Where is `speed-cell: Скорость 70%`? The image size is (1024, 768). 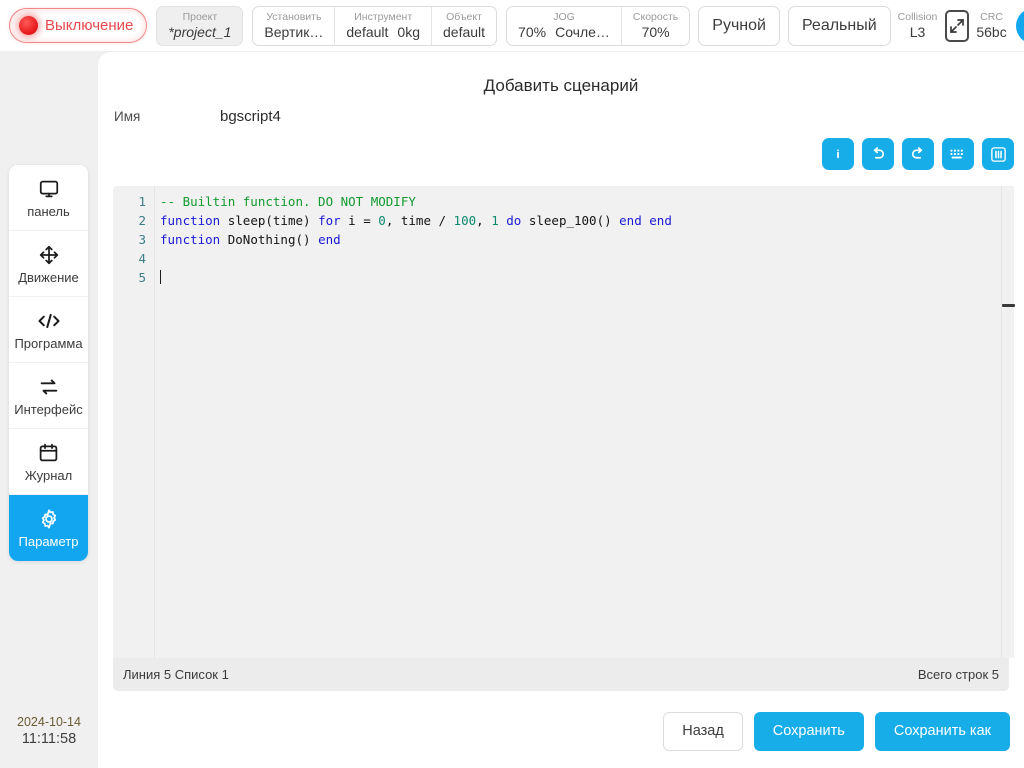
speed-cell: Скорость 70% is located at coordinates (654, 25).